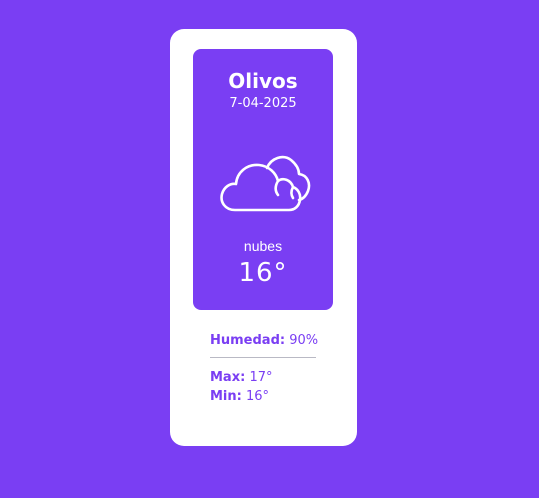 This screenshot has height=498, width=539. Describe the element at coordinates (265, 183) in the screenshot. I see `cloud-icon` at that location.